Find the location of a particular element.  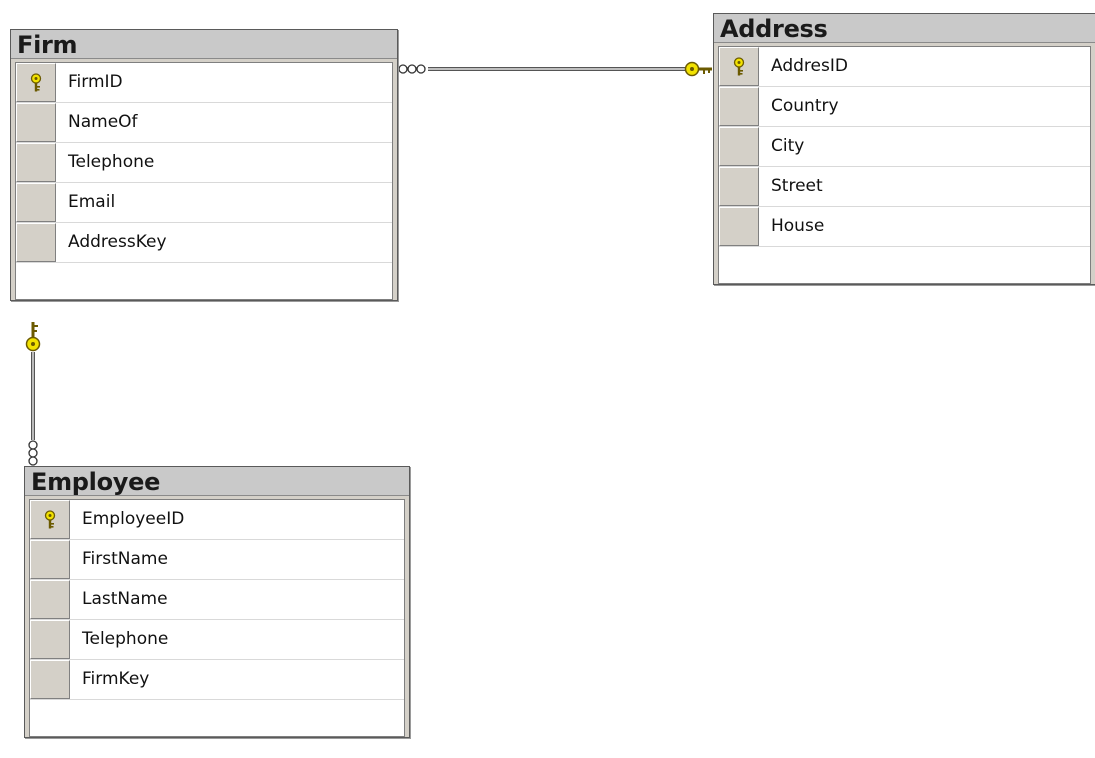

column-row: AddresID is located at coordinates (904, 67).